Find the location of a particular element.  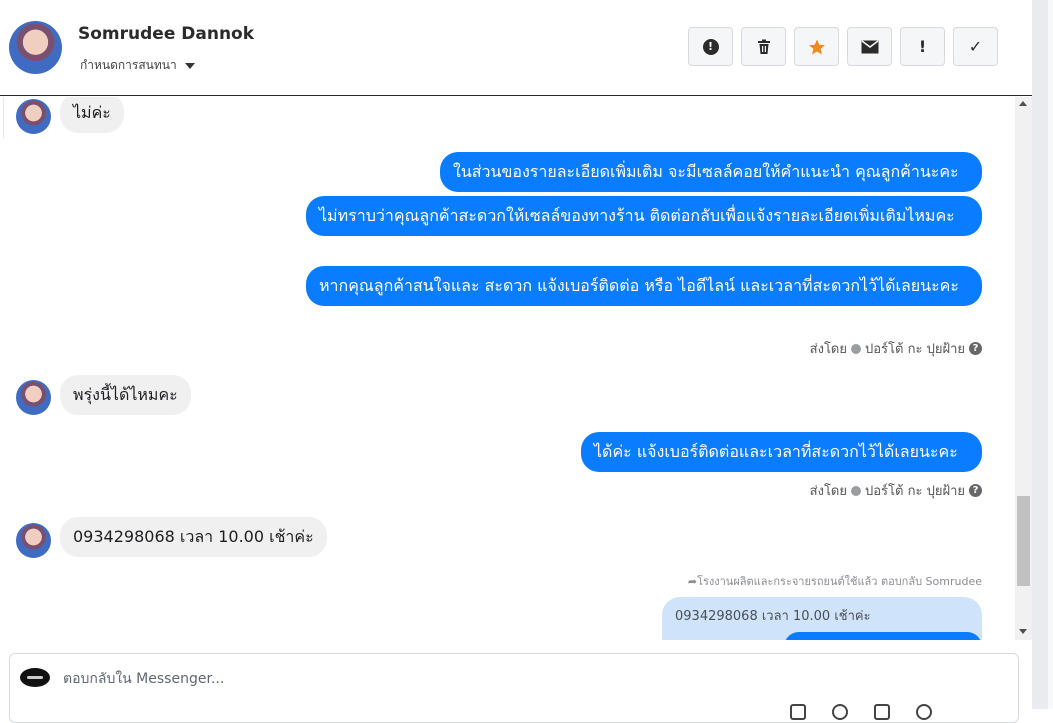

attachment-icon is located at coordinates (798, 712).